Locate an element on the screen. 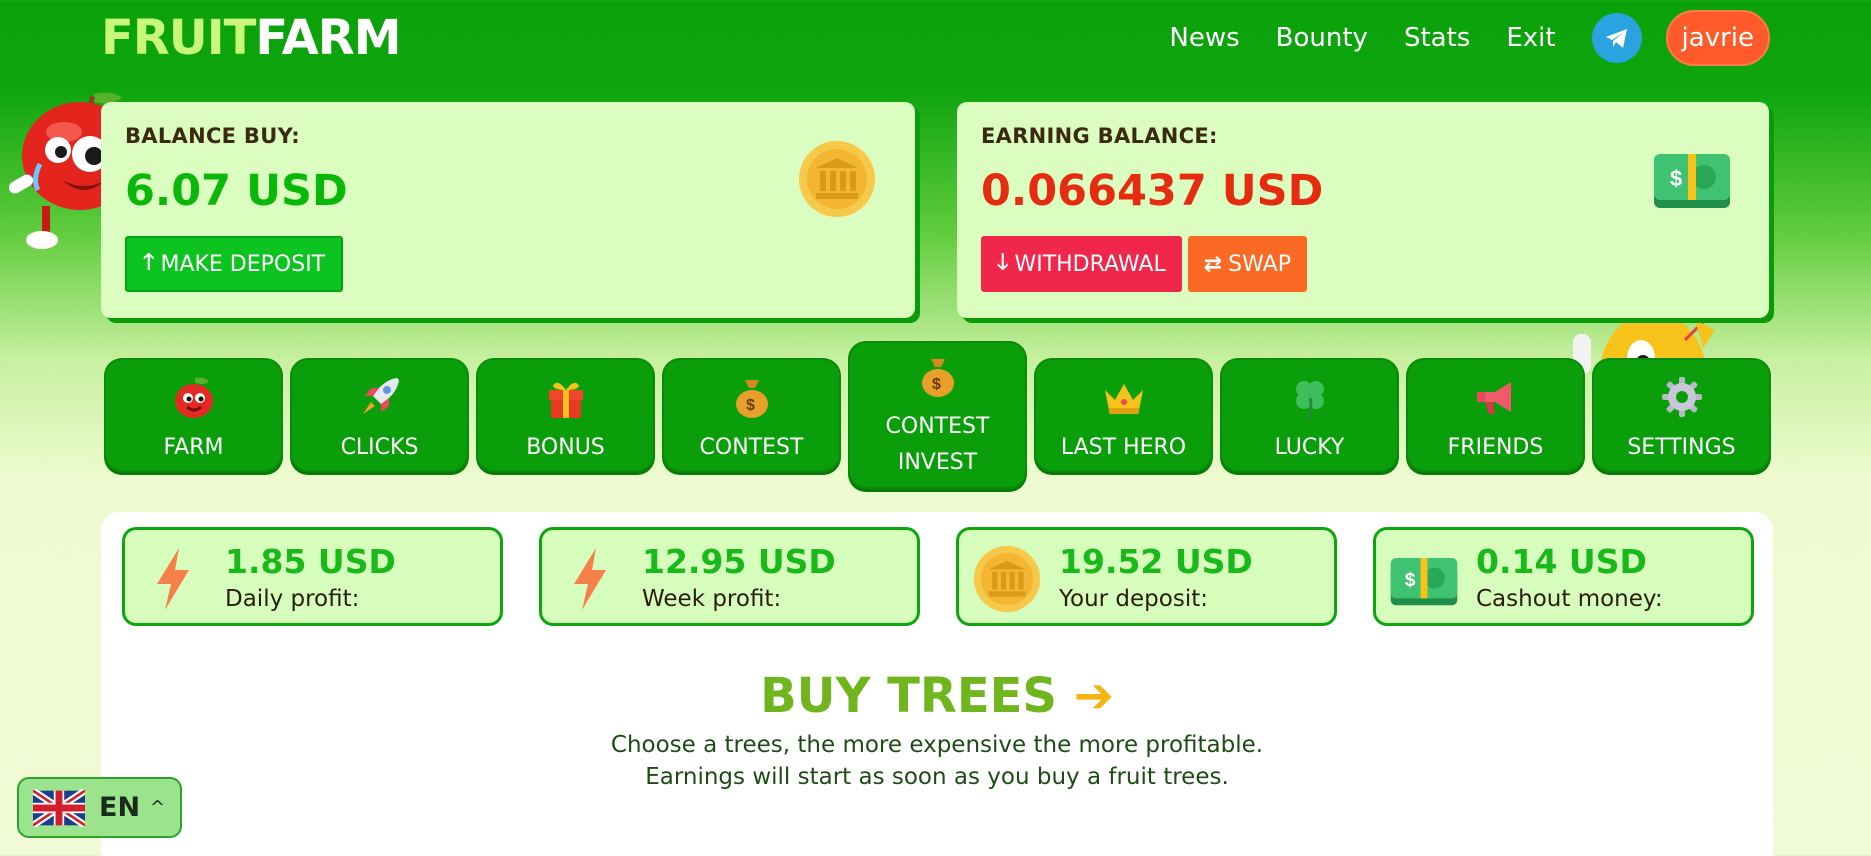  menu-bonus-label: BONUS is located at coordinates (565, 447).